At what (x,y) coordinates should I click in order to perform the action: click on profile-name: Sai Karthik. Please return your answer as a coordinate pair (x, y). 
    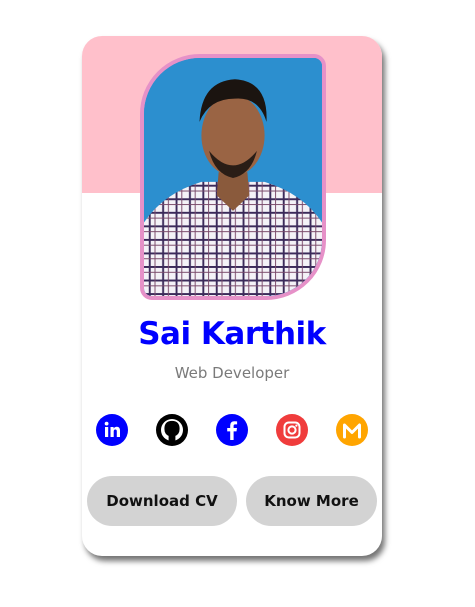
    Looking at the image, I should click on (232, 334).